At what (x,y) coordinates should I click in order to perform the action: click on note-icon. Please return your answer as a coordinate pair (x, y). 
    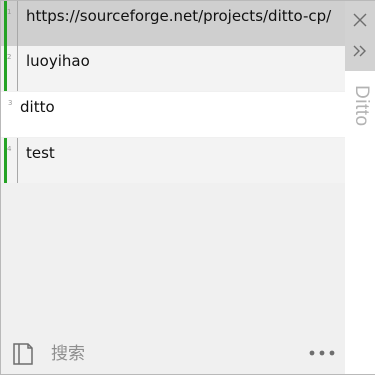
    Looking at the image, I should click on (23, 354).